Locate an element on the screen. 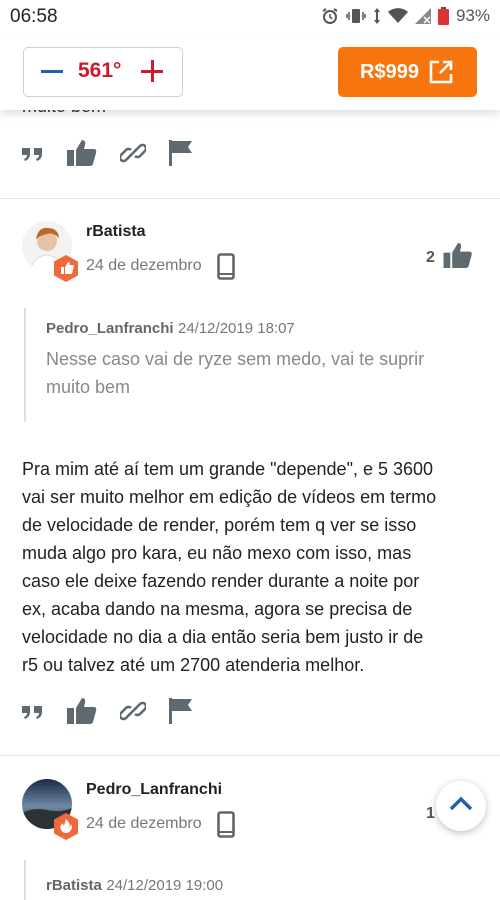 The height and width of the screenshot is (900, 500). status-icons: 93% is located at coordinates (405, 16).